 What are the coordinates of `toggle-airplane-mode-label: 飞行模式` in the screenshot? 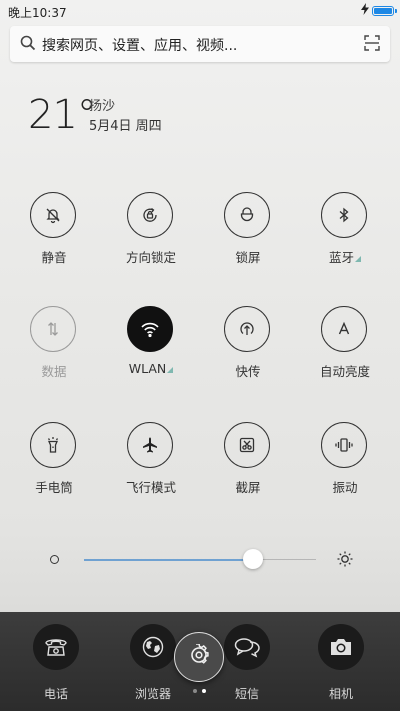 It's located at (150, 487).